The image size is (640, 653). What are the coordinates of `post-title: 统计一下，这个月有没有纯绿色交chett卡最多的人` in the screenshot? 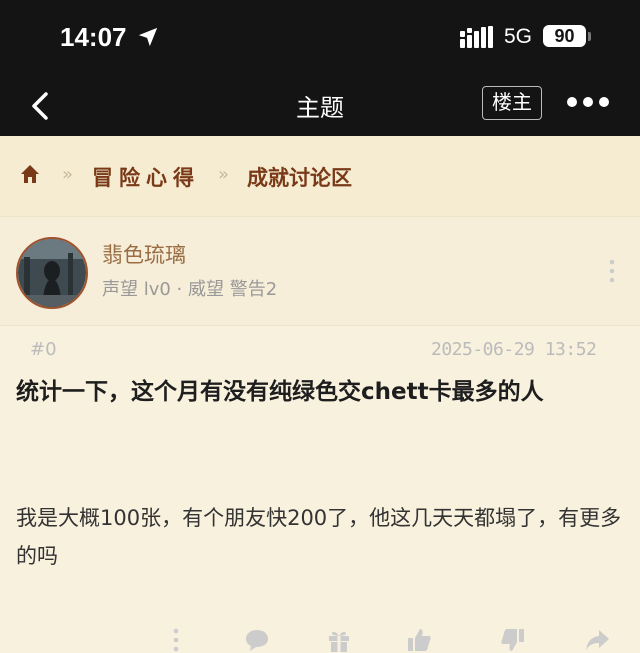 It's located at (280, 392).